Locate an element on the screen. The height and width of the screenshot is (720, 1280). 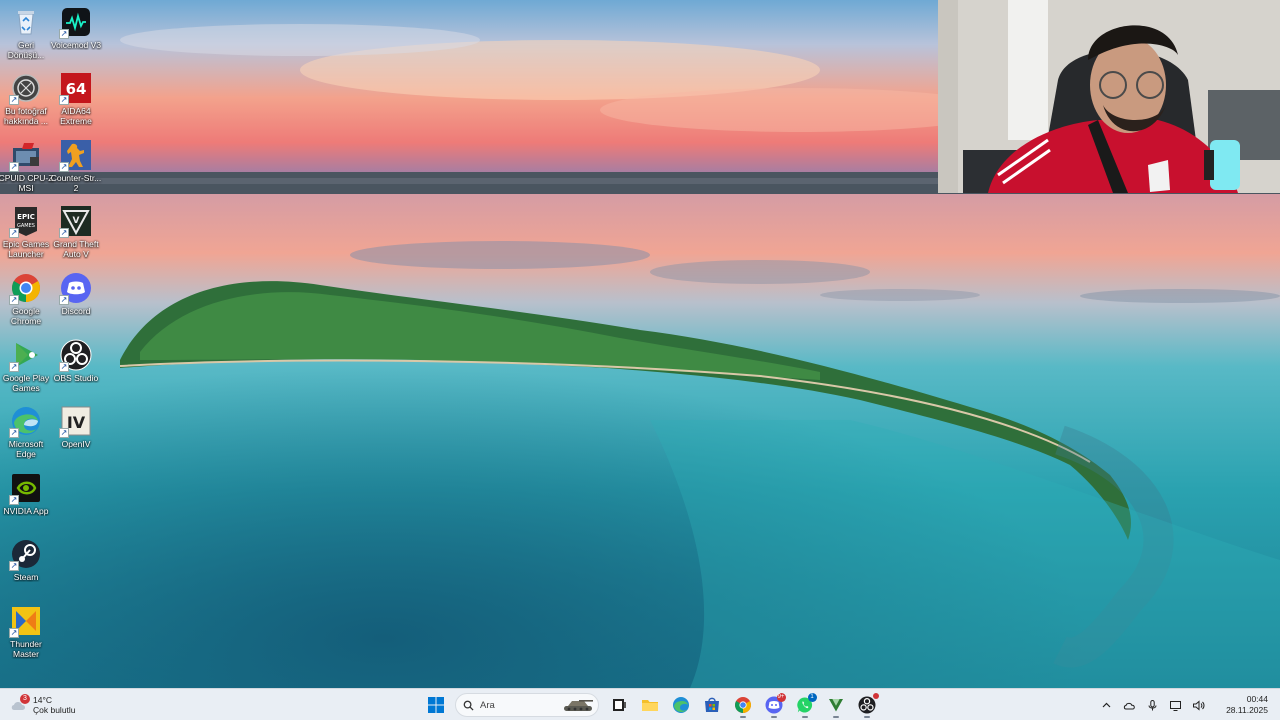
chrome-taskbar-button is located at coordinates (743, 705).